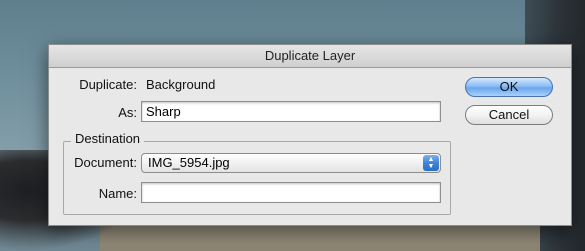  What do you see at coordinates (509, 87) in the screenshot?
I see `ok-button: OK` at bounding box center [509, 87].